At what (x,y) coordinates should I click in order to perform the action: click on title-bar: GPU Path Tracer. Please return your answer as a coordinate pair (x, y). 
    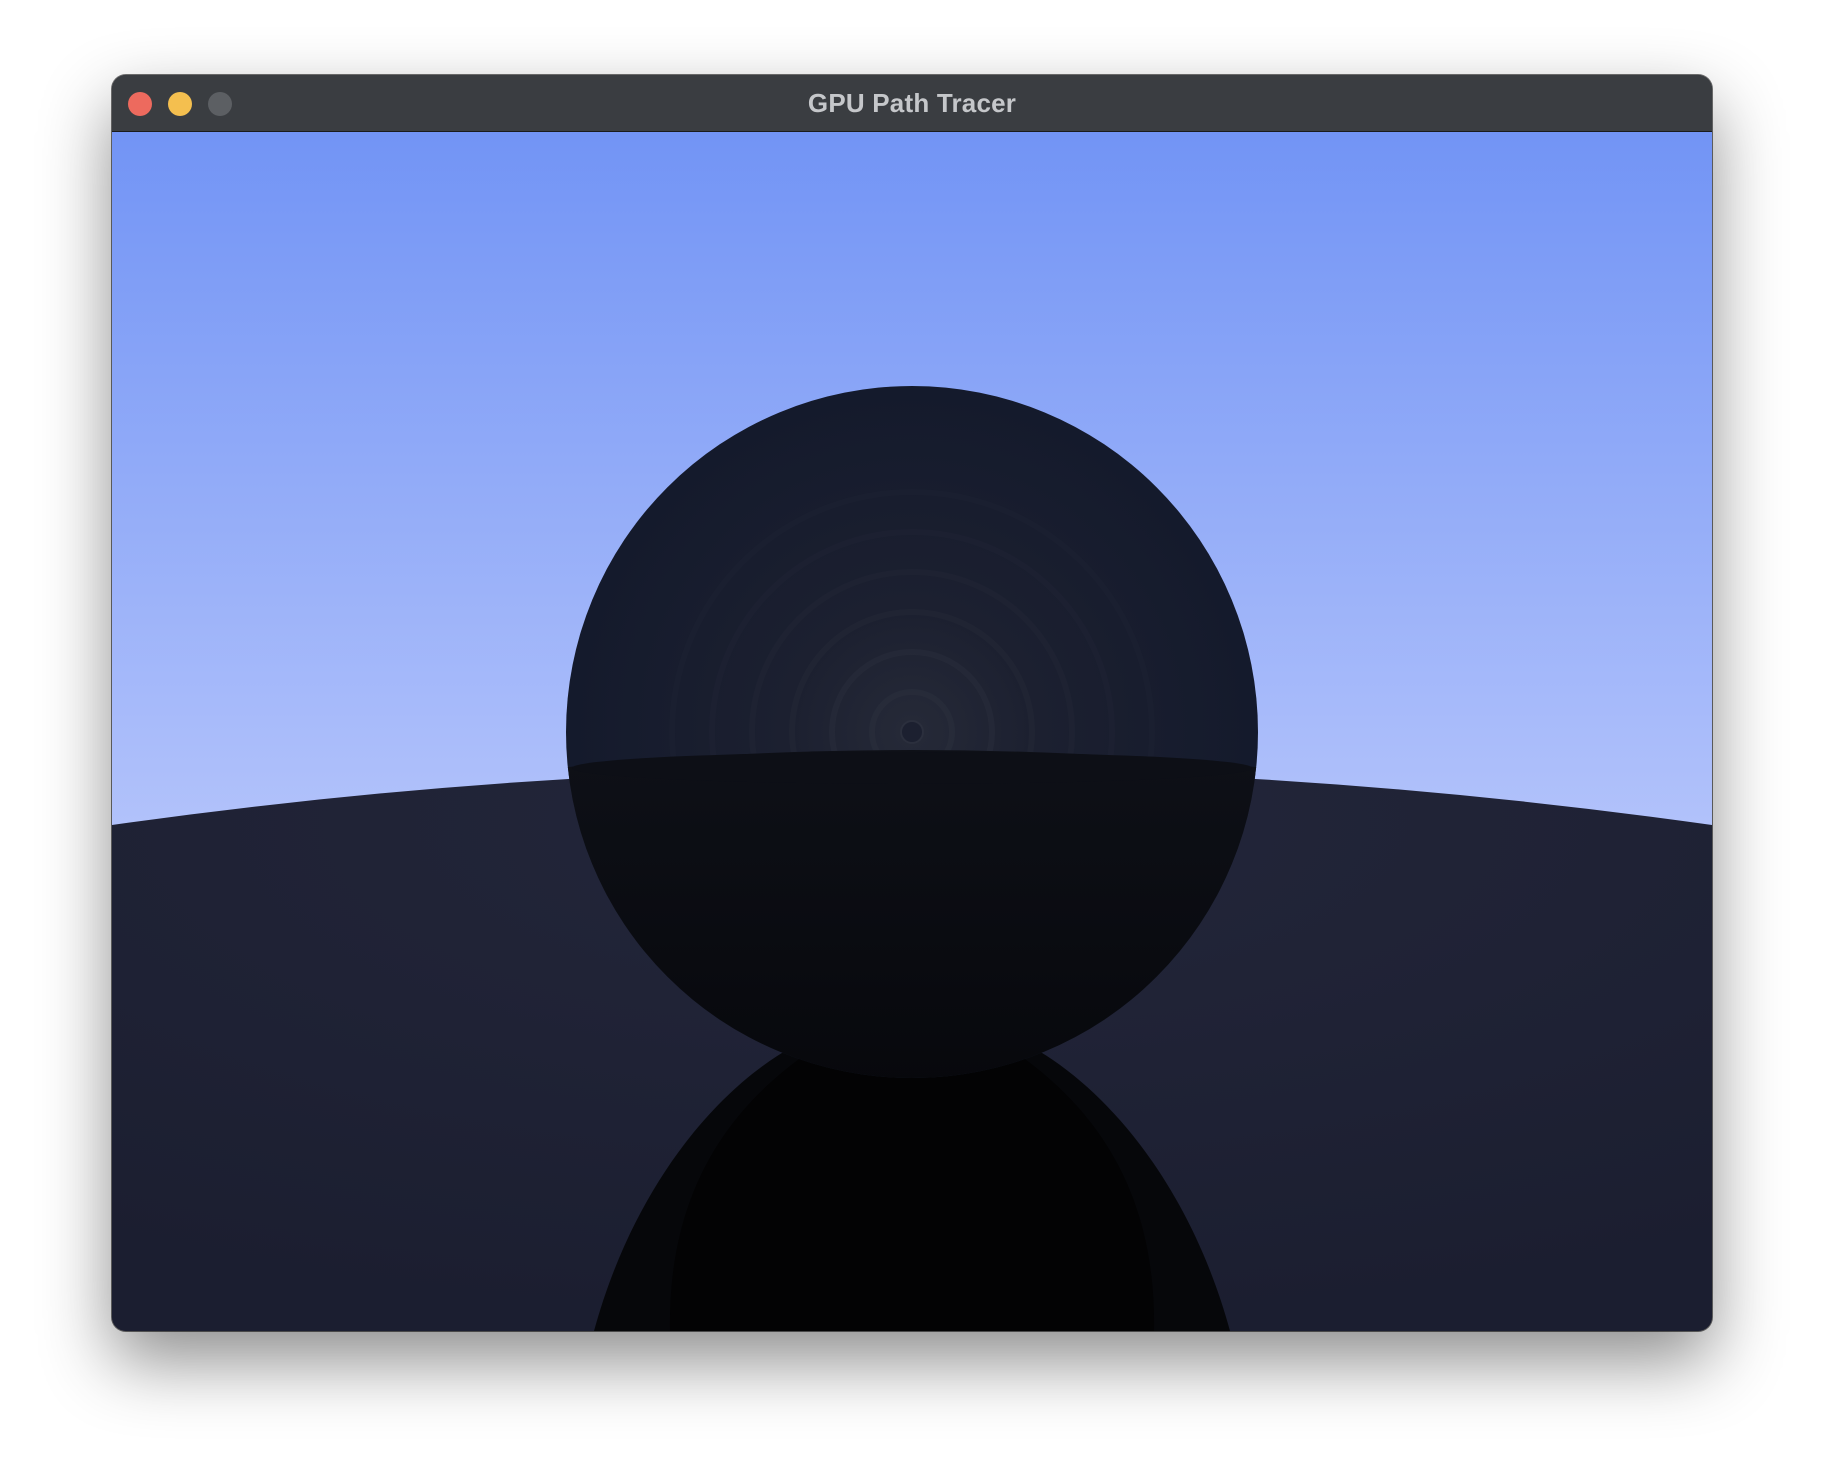
    Looking at the image, I should click on (912, 103).